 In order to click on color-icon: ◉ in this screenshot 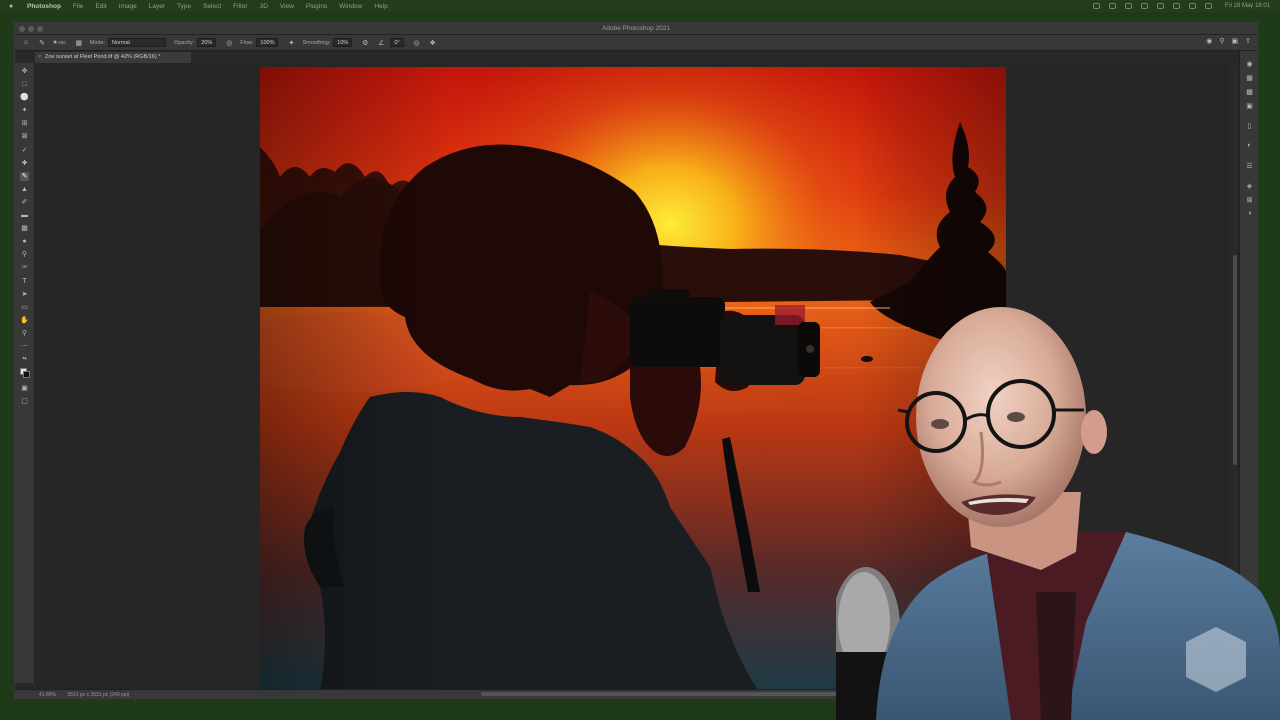, I will do `click(1249, 63)`.